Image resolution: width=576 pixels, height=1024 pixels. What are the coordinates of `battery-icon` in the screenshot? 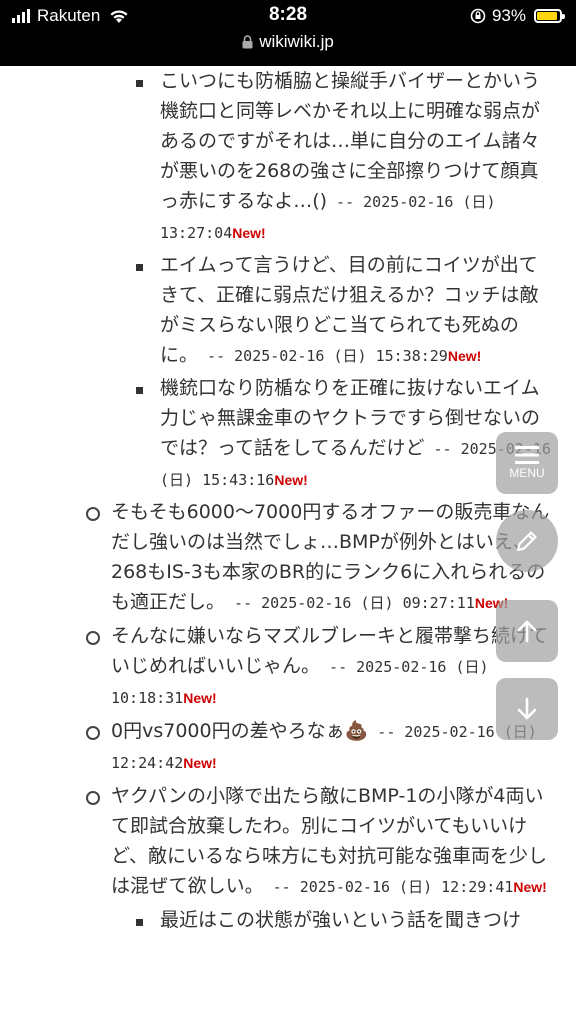 It's located at (549, 16).